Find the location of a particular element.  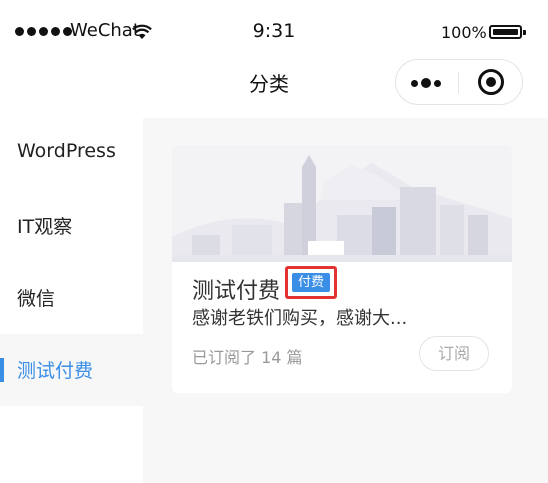

sidebar-item-it-observation: IT观察 is located at coordinates (71, 226).